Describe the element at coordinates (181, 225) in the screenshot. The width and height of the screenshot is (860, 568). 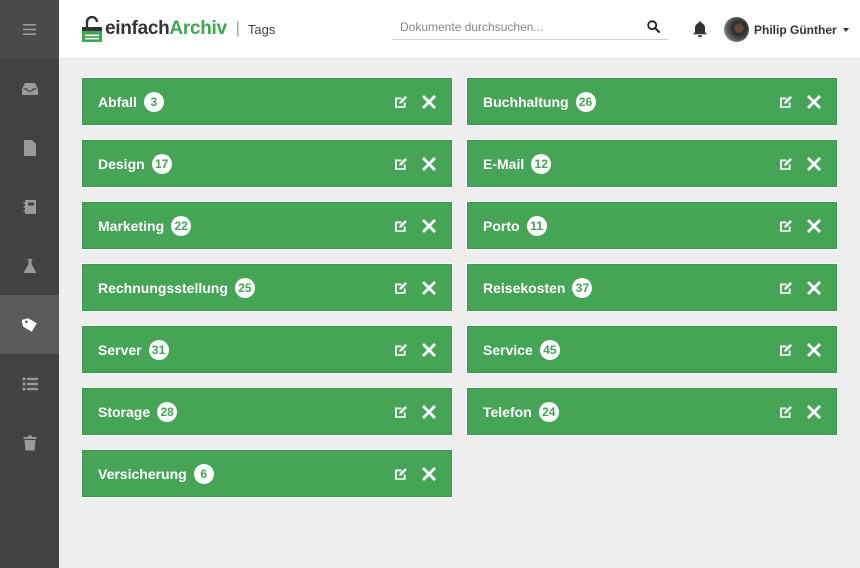
I see `tag-count-badge: 22` at that location.